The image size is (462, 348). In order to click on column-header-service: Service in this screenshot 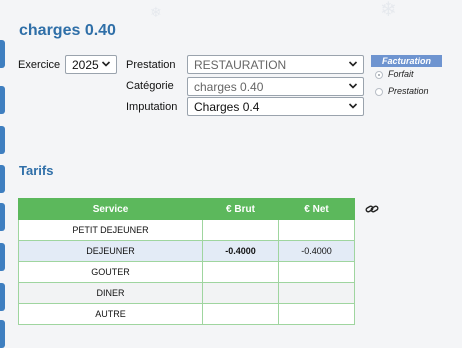, I will do `click(110, 209)`.